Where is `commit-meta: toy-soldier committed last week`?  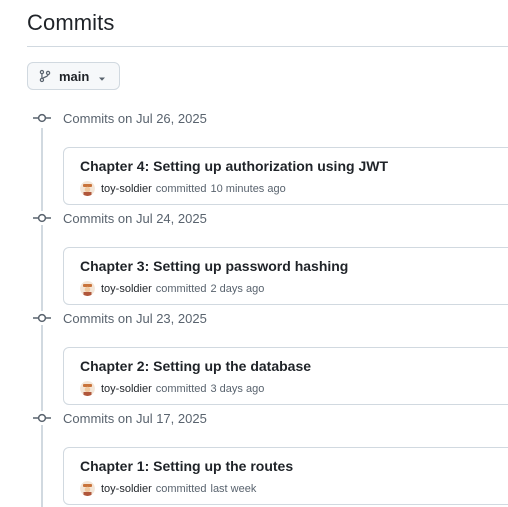
commit-meta: toy-soldier committed last week is located at coordinates (168, 488).